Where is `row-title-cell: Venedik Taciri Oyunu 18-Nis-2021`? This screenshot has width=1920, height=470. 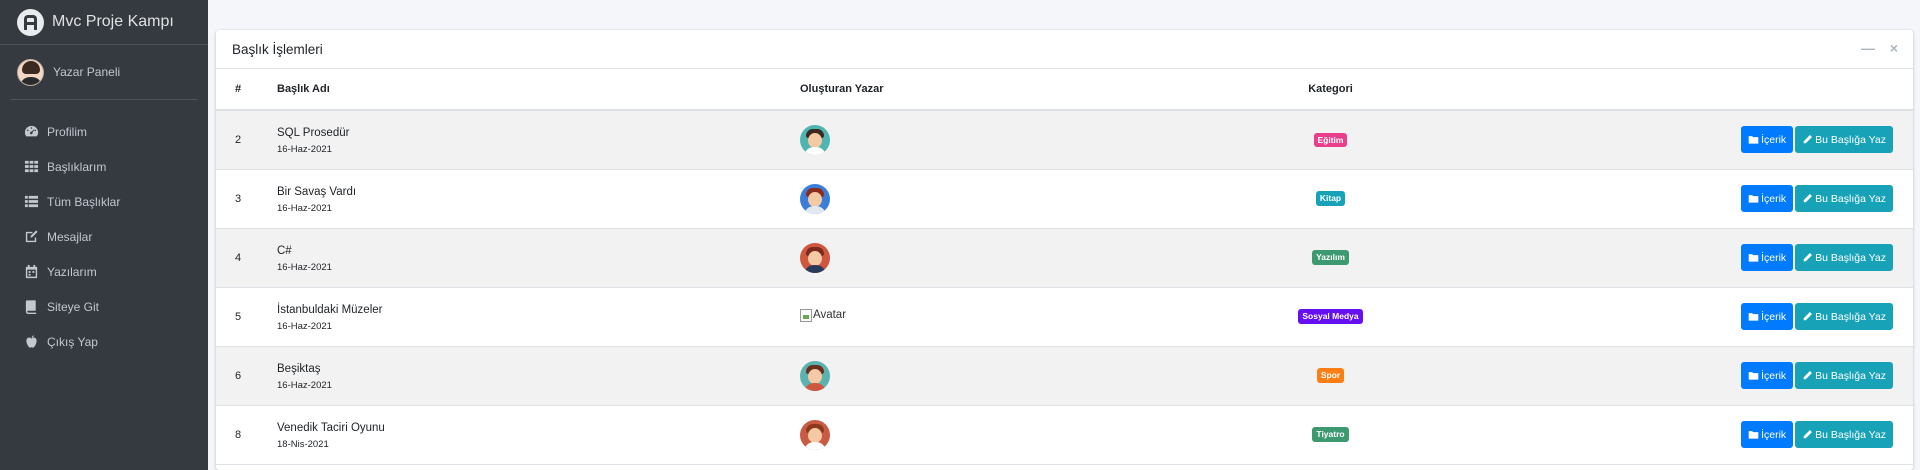
row-title-cell: Venedik Taciri Oyunu 18-Nis-2021 is located at coordinates (522, 434).